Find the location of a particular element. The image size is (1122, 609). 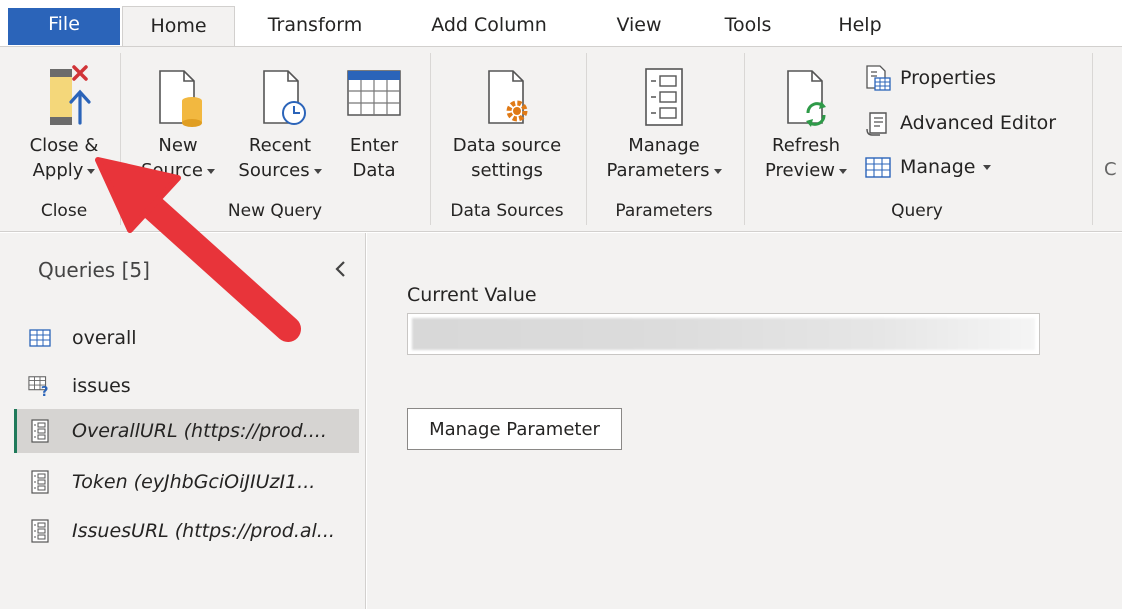

query-item-overall: overall is located at coordinates (186, 338).